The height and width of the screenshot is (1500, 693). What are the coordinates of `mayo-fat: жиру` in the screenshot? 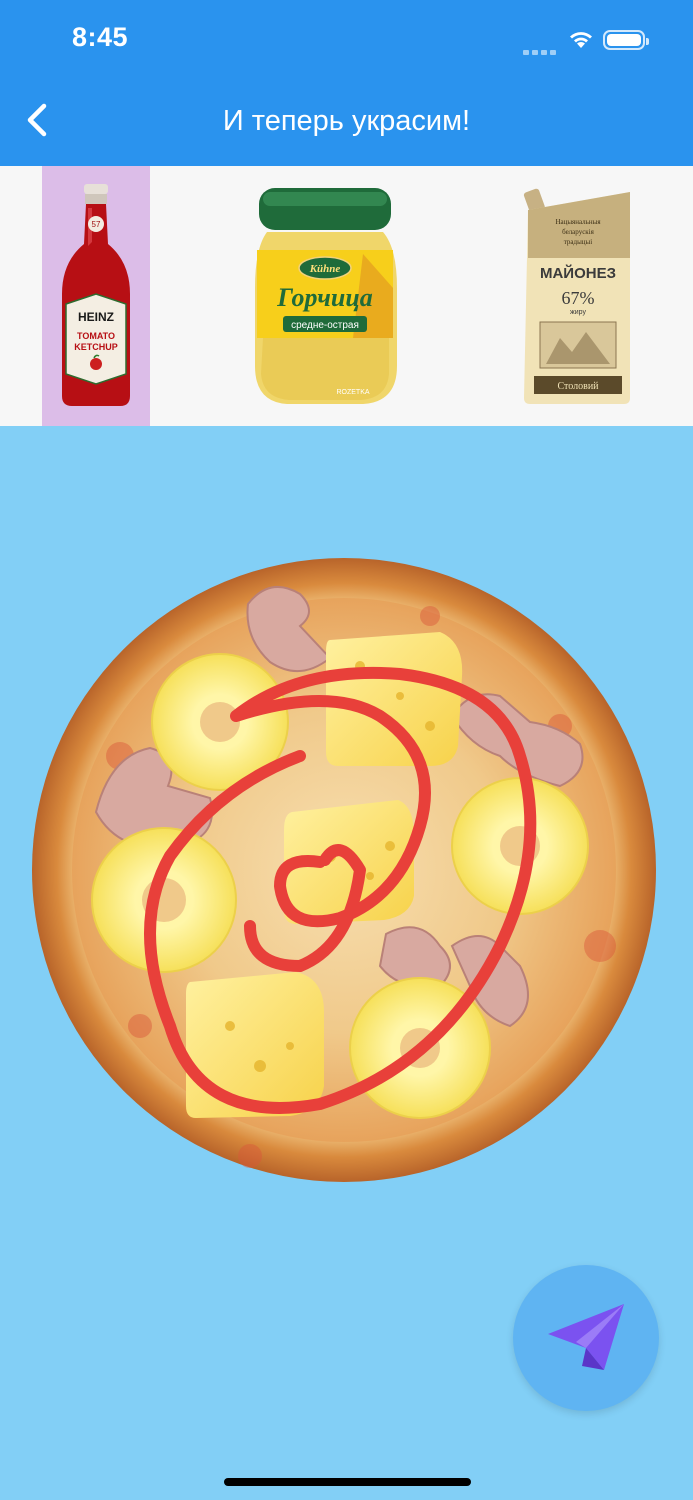 It's located at (578, 312).